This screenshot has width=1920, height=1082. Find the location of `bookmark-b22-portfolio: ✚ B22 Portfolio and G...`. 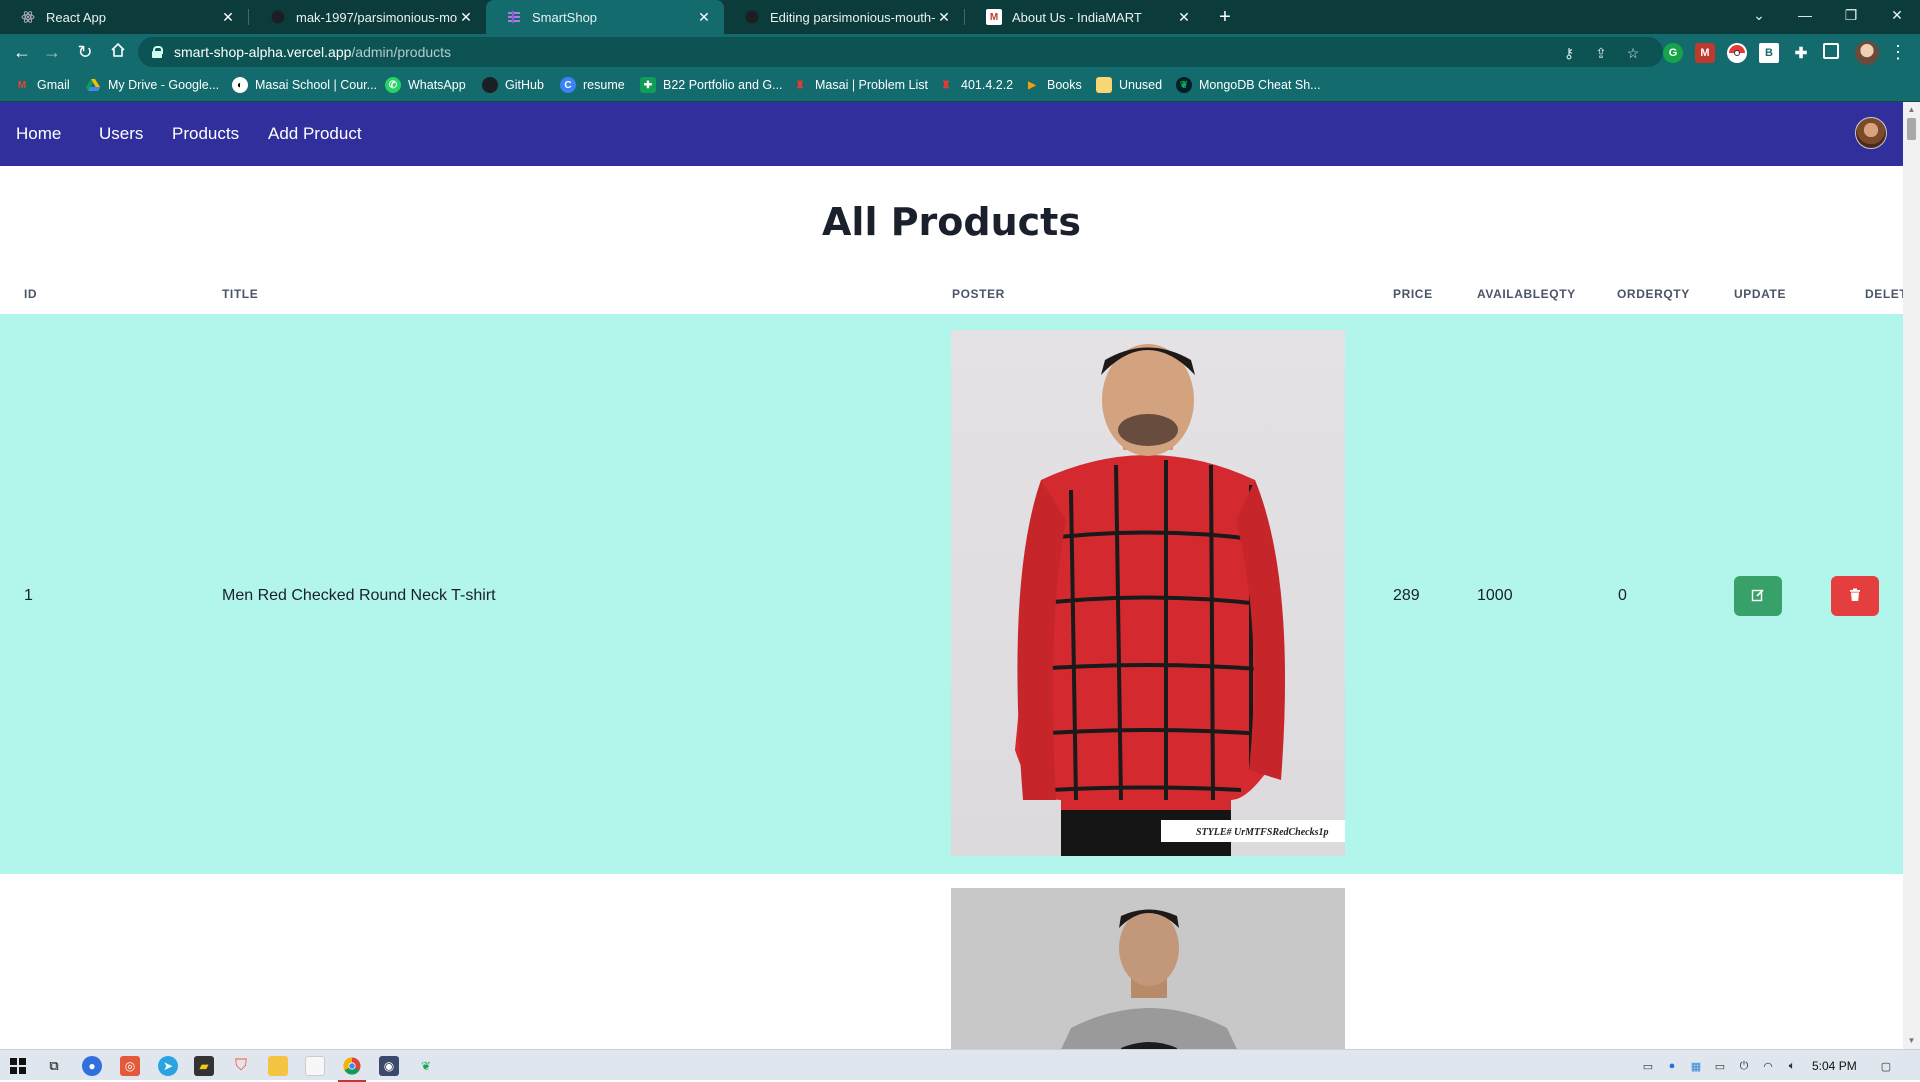

bookmark-b22-portfolio: ✚ B22 Portfolio and G... is located at coordinates (711, 85).